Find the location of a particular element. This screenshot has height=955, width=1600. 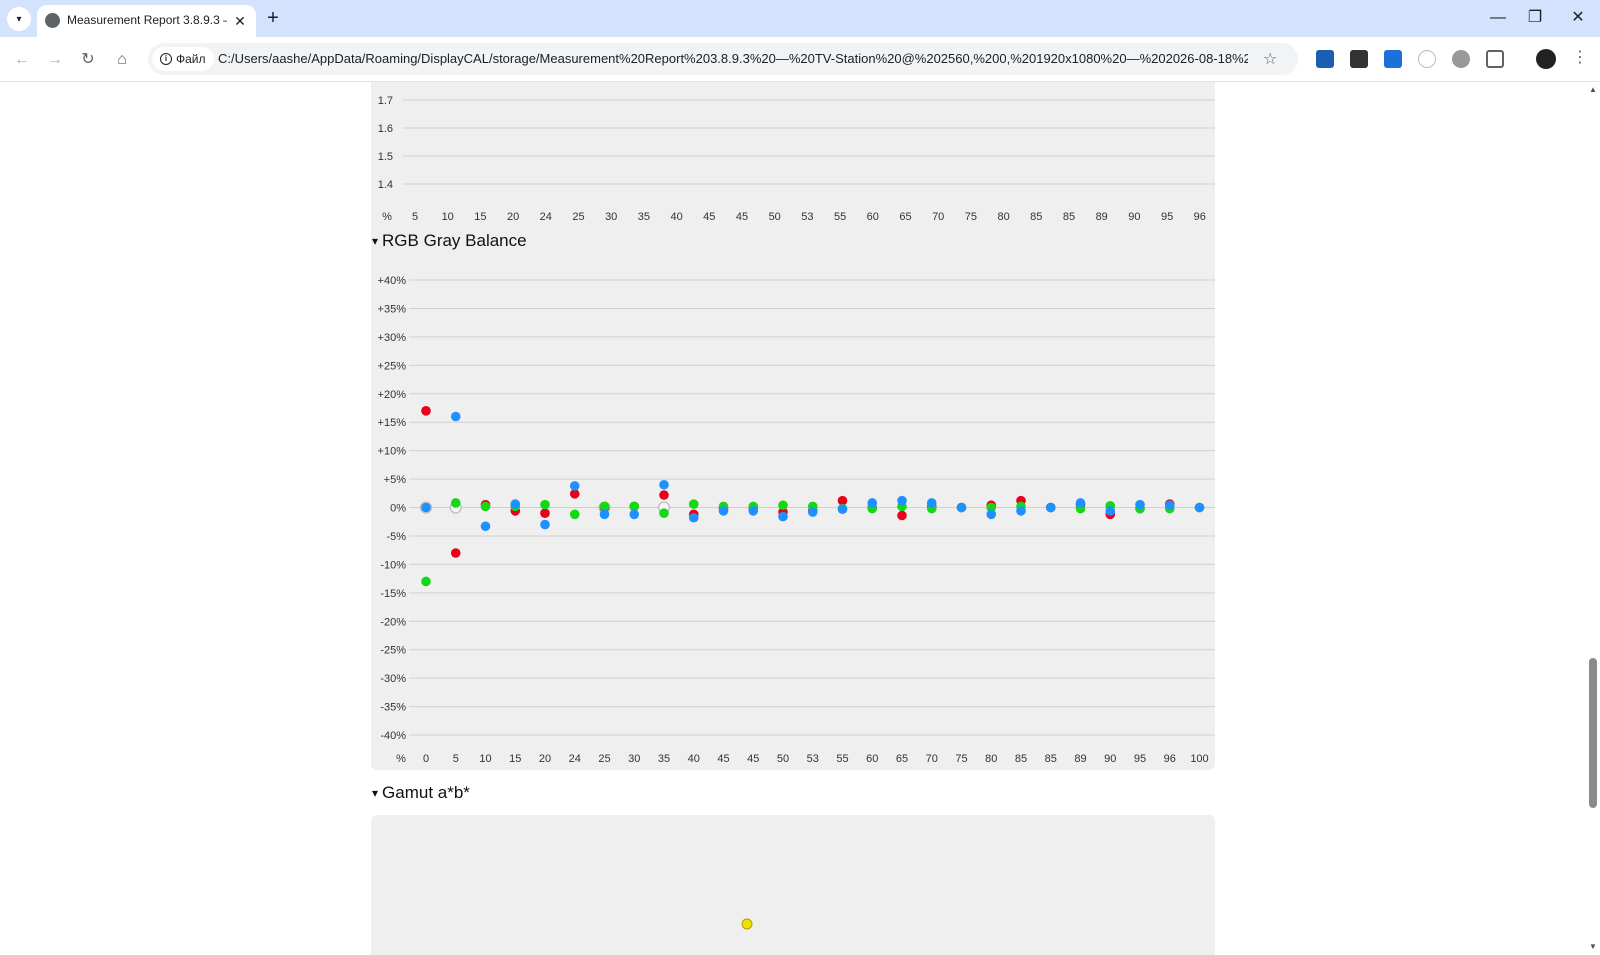

y-tick-label: 0% is located at coordinates (398, 509).